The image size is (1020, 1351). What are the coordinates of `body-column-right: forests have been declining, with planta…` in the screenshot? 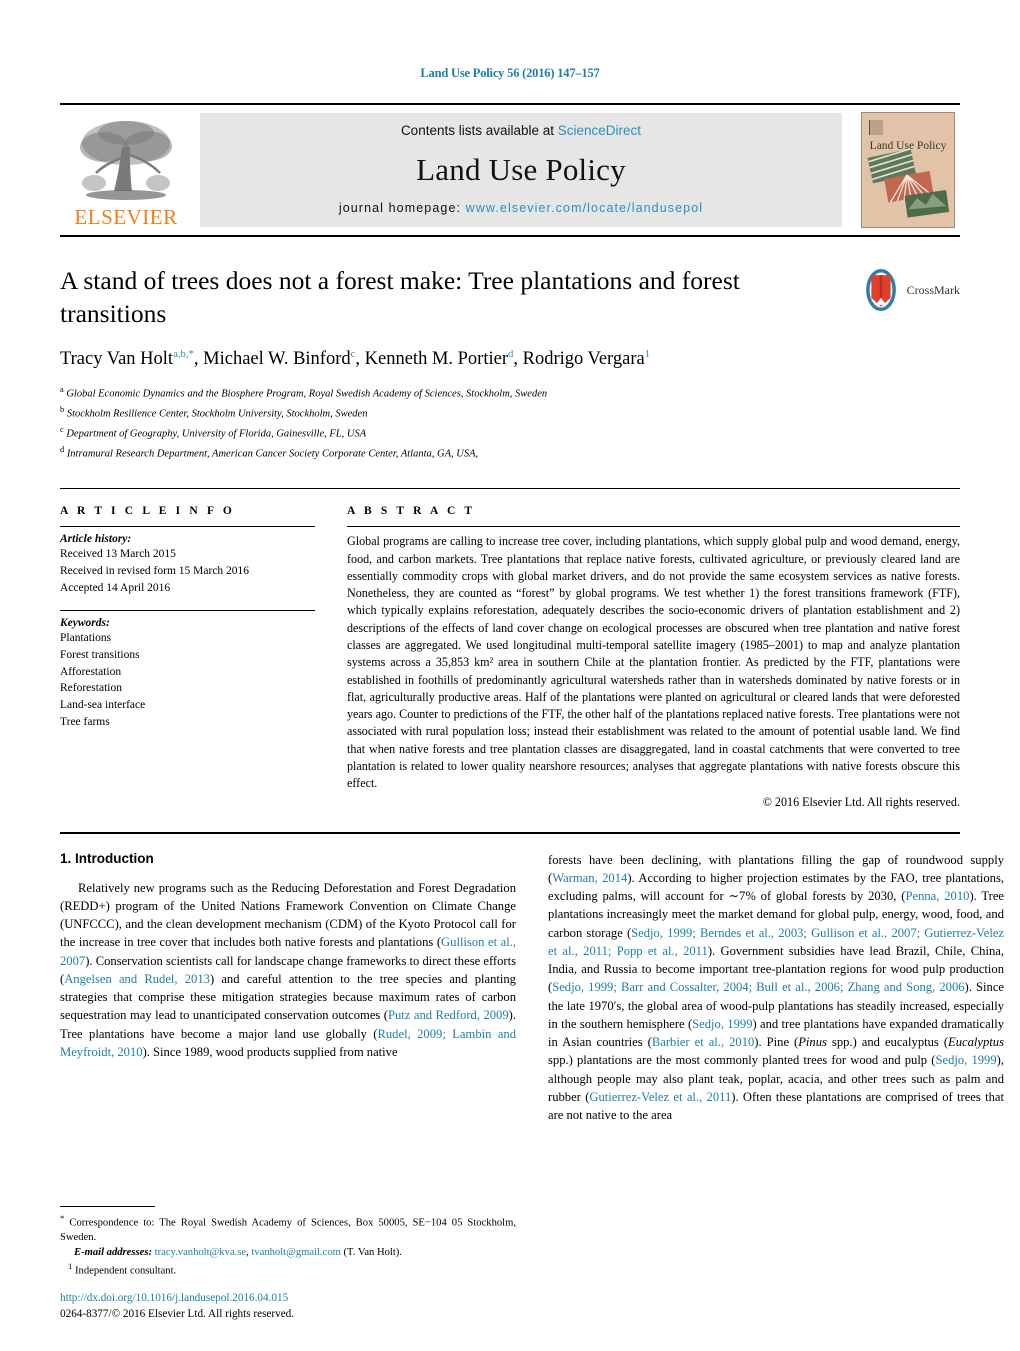 It's located at (776, 988).